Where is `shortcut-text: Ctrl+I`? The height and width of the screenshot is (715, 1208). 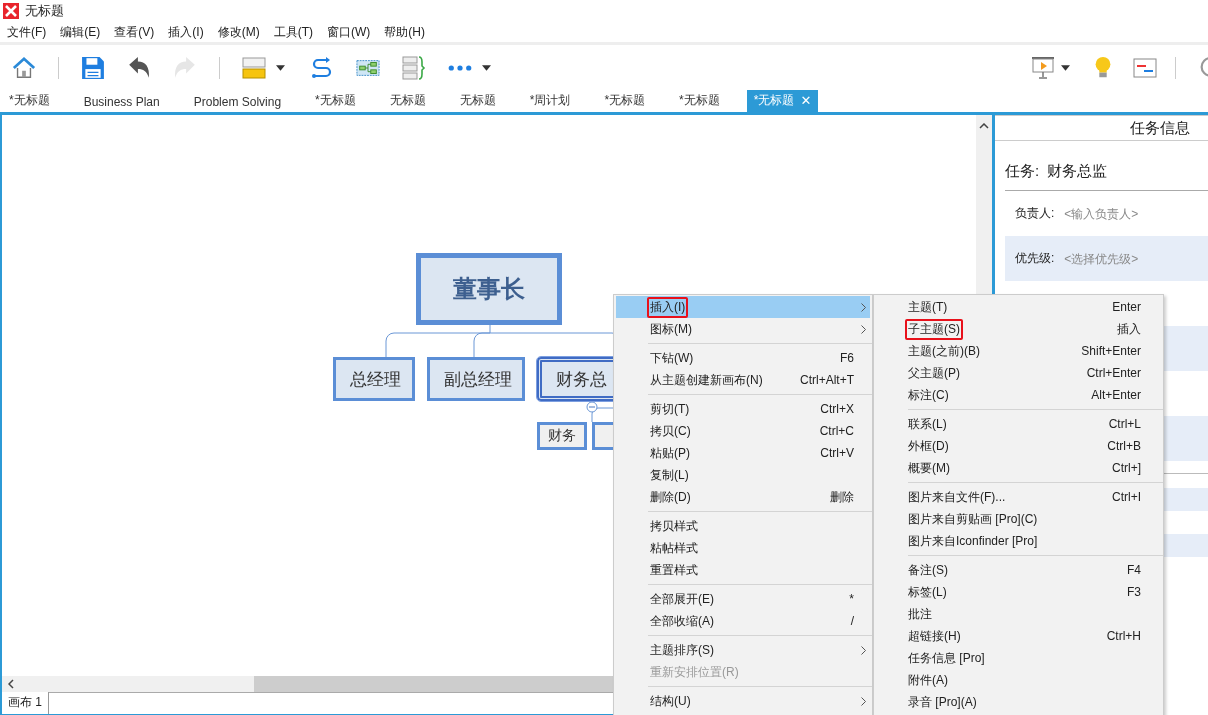 shortcut-text: Ctrl+I is located at coordinates (1126, 497).